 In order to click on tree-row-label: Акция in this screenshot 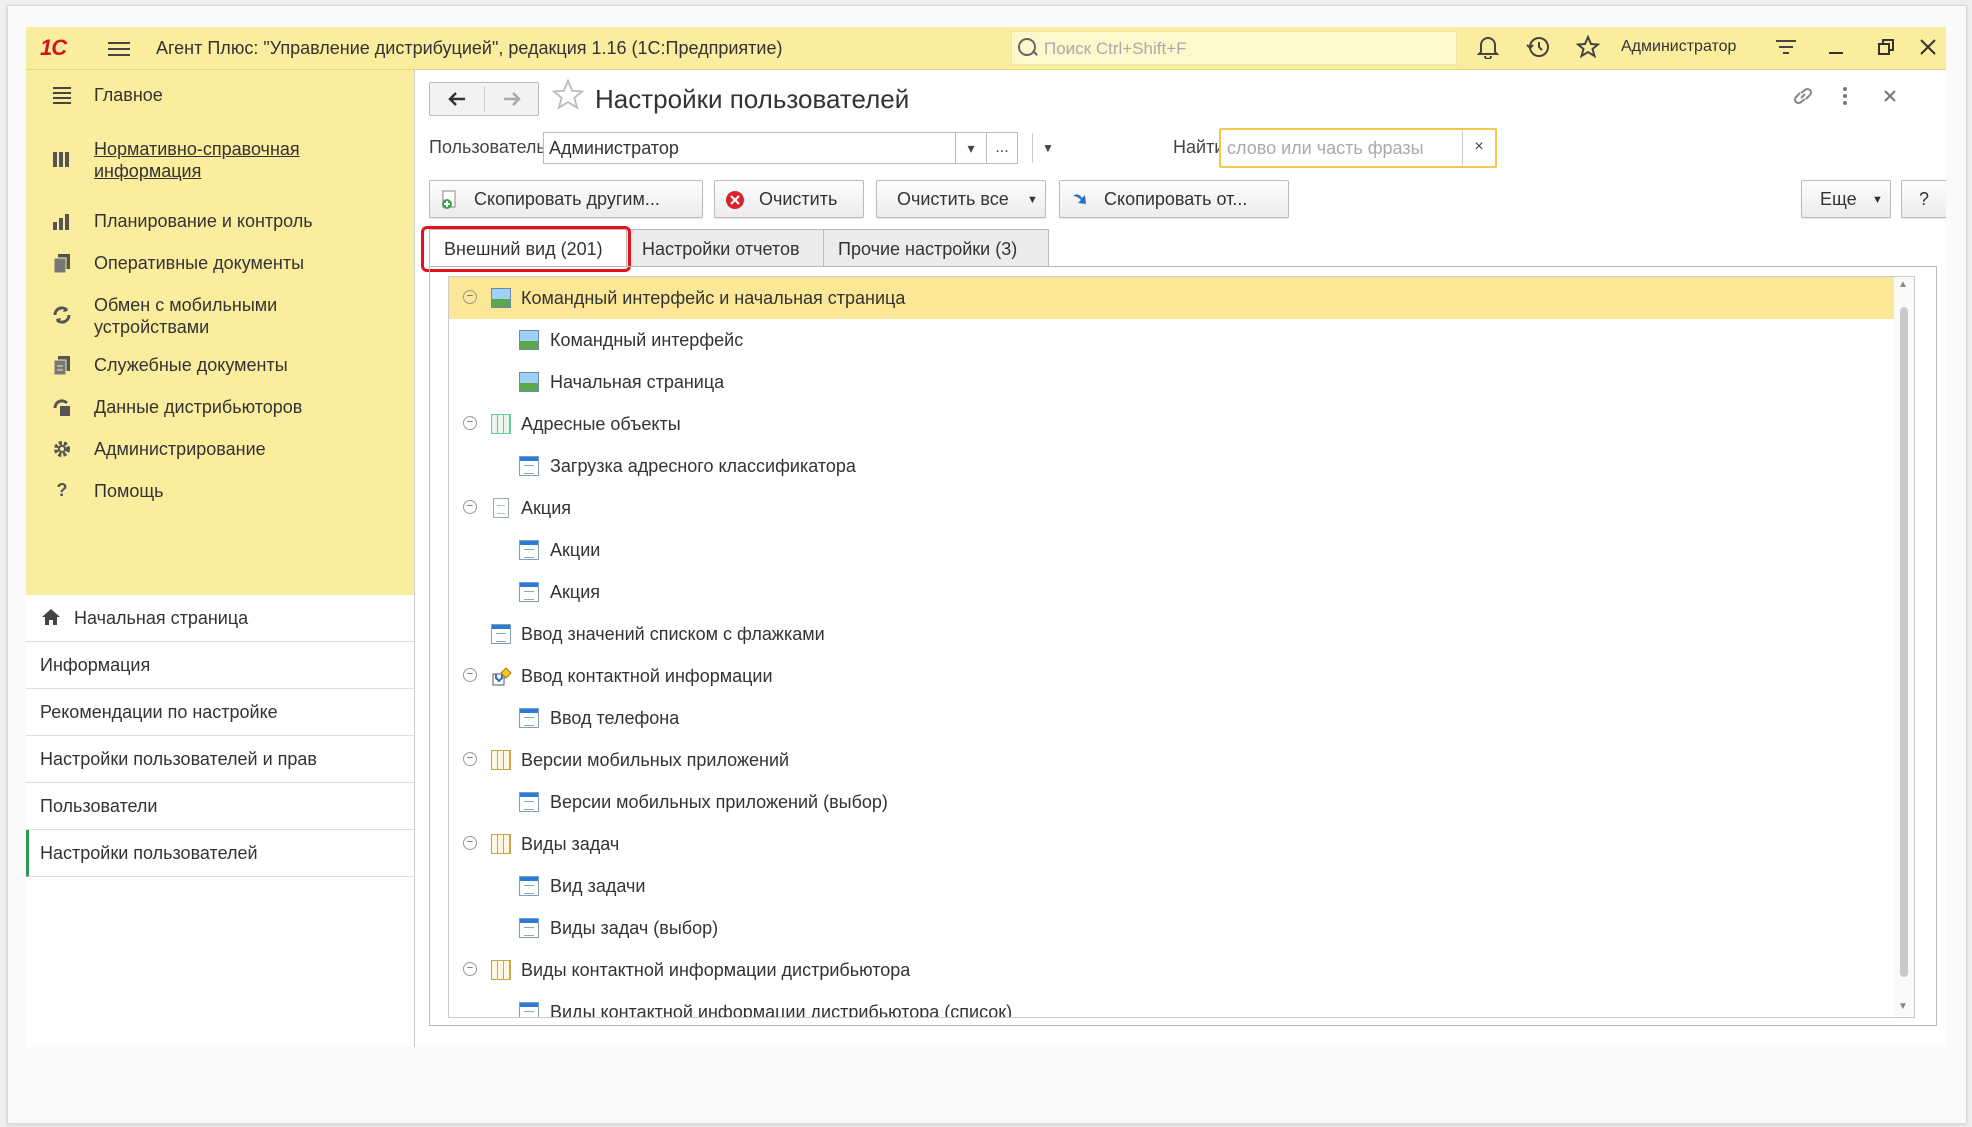, I will do `click(546, 508)`.